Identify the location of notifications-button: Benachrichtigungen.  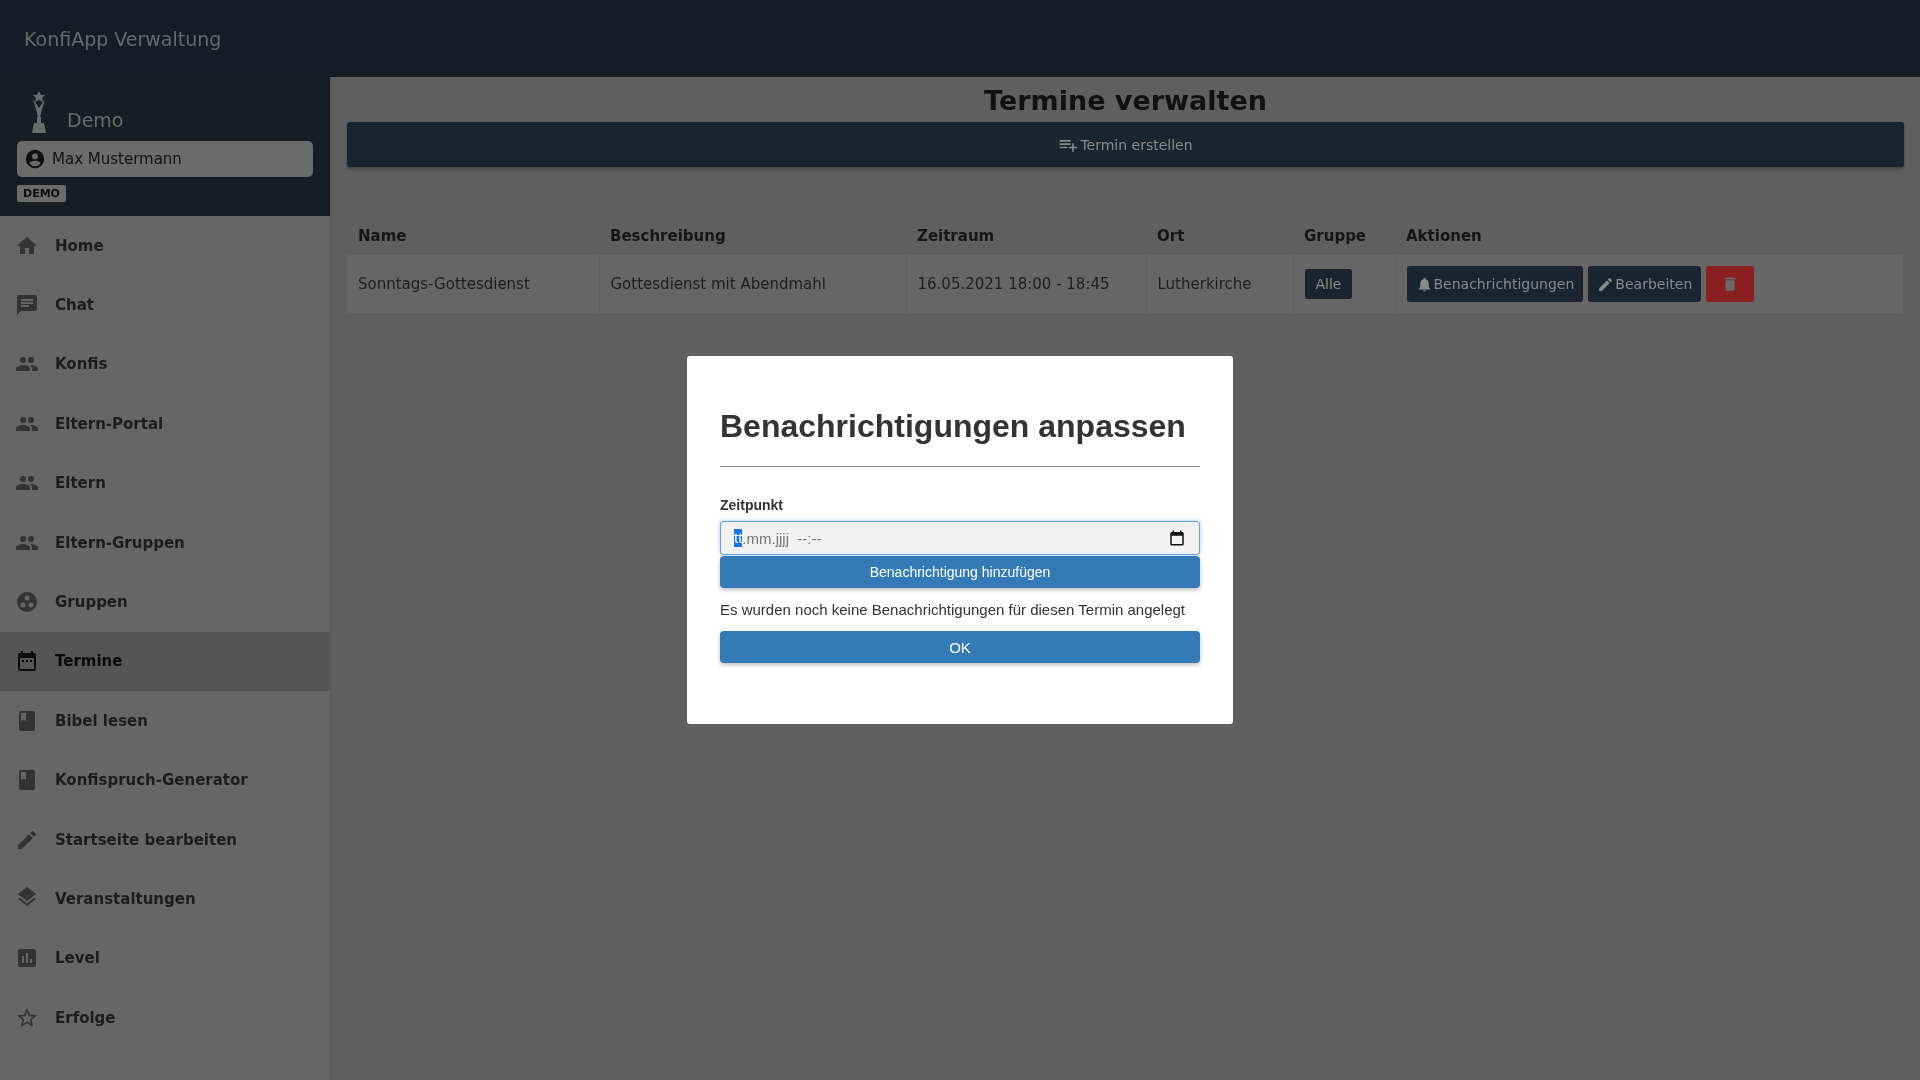
(1495, 284).